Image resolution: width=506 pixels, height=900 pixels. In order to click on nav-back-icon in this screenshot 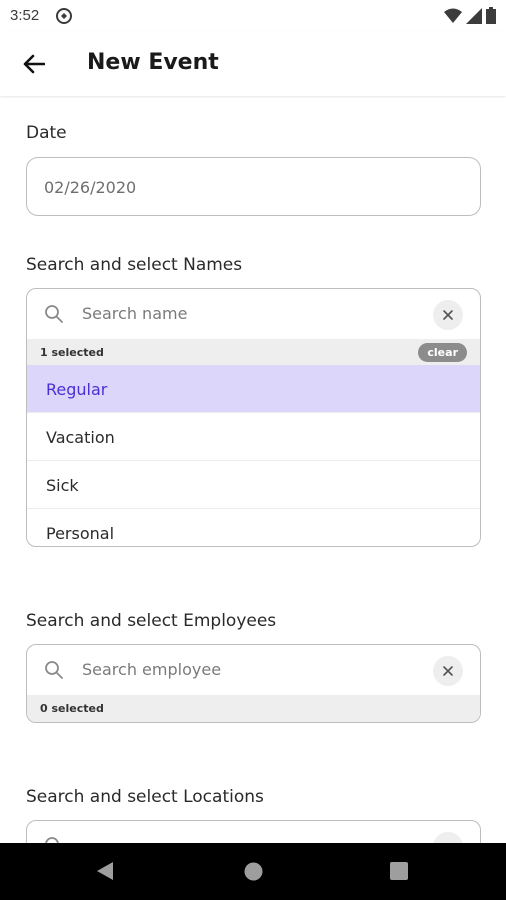, I will do `click(105, 871)`.